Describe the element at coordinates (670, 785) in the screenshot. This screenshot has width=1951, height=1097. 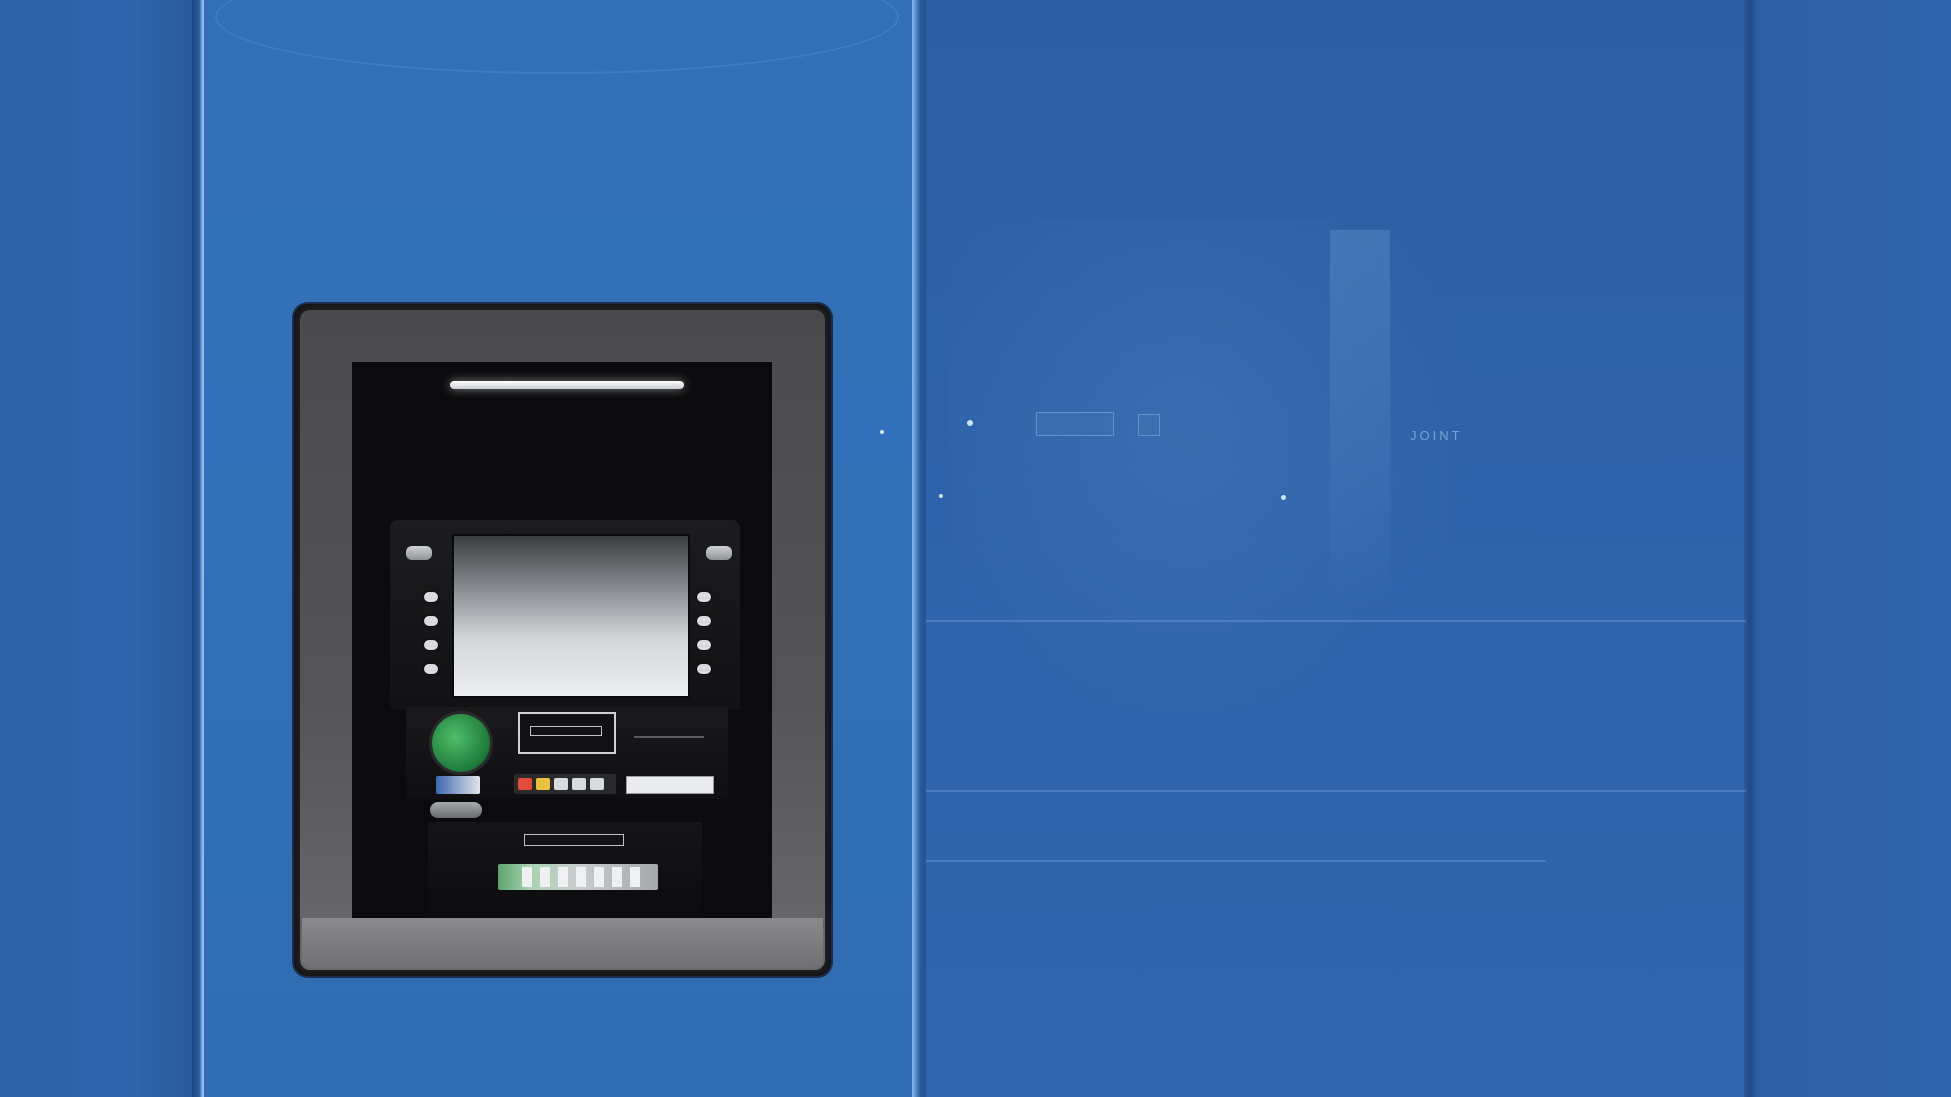
I see `atm-label-sticker` at that location.